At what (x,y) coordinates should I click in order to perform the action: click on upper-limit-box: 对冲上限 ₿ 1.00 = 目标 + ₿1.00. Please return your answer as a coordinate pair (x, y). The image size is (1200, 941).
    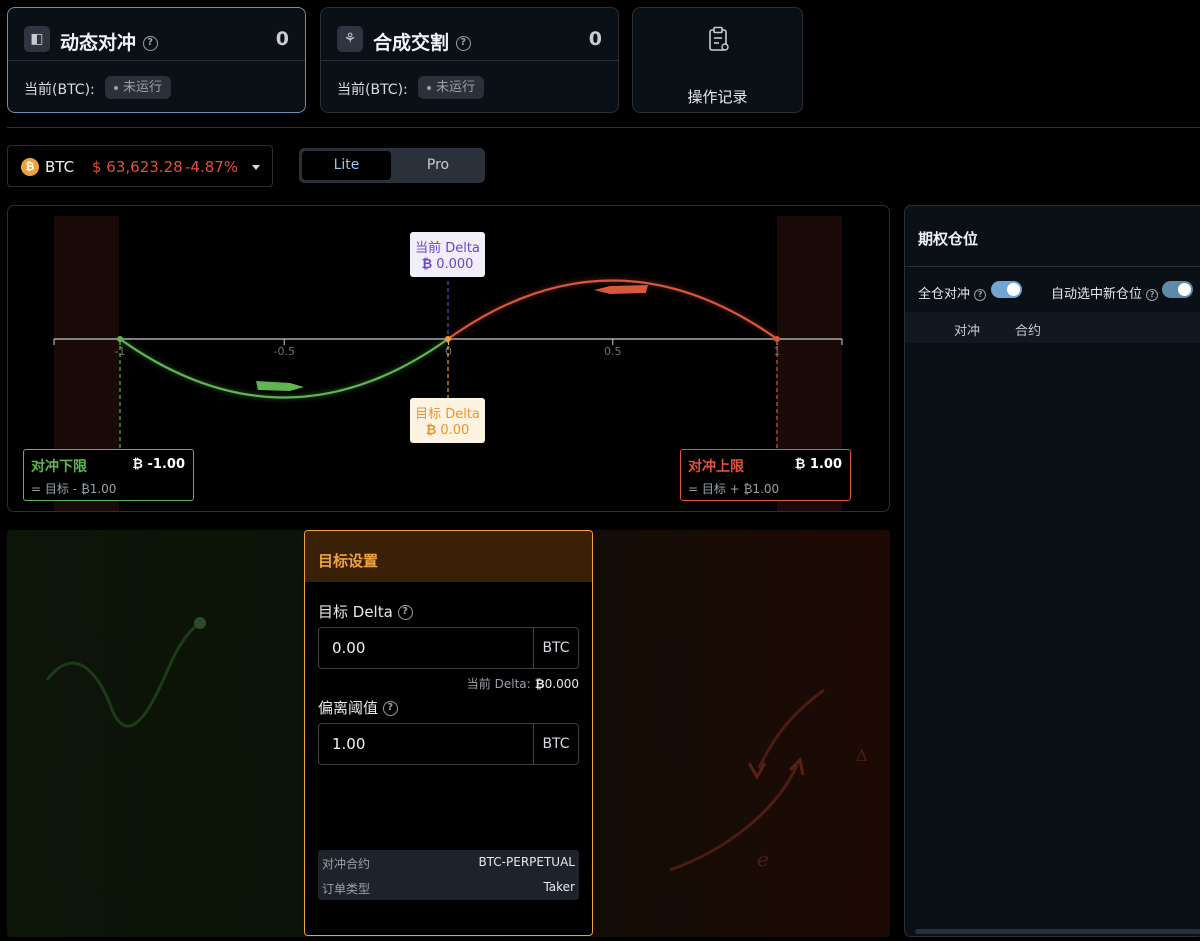
    Looking at the image, I should click on (765, 475).